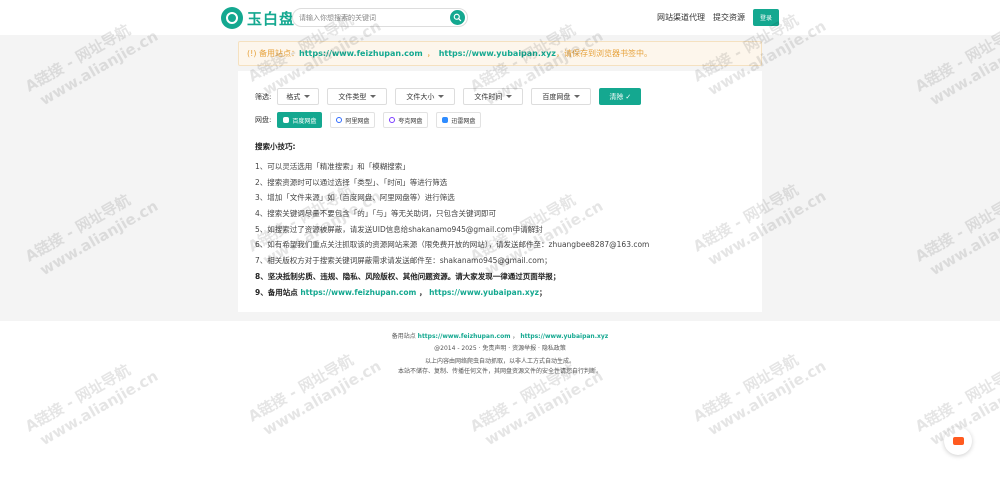 This screenshot has height=483, width=1000. Describe the element at coordinates (263, 96) in the screenshot. I see `filter-label: 筛选:` at that location.